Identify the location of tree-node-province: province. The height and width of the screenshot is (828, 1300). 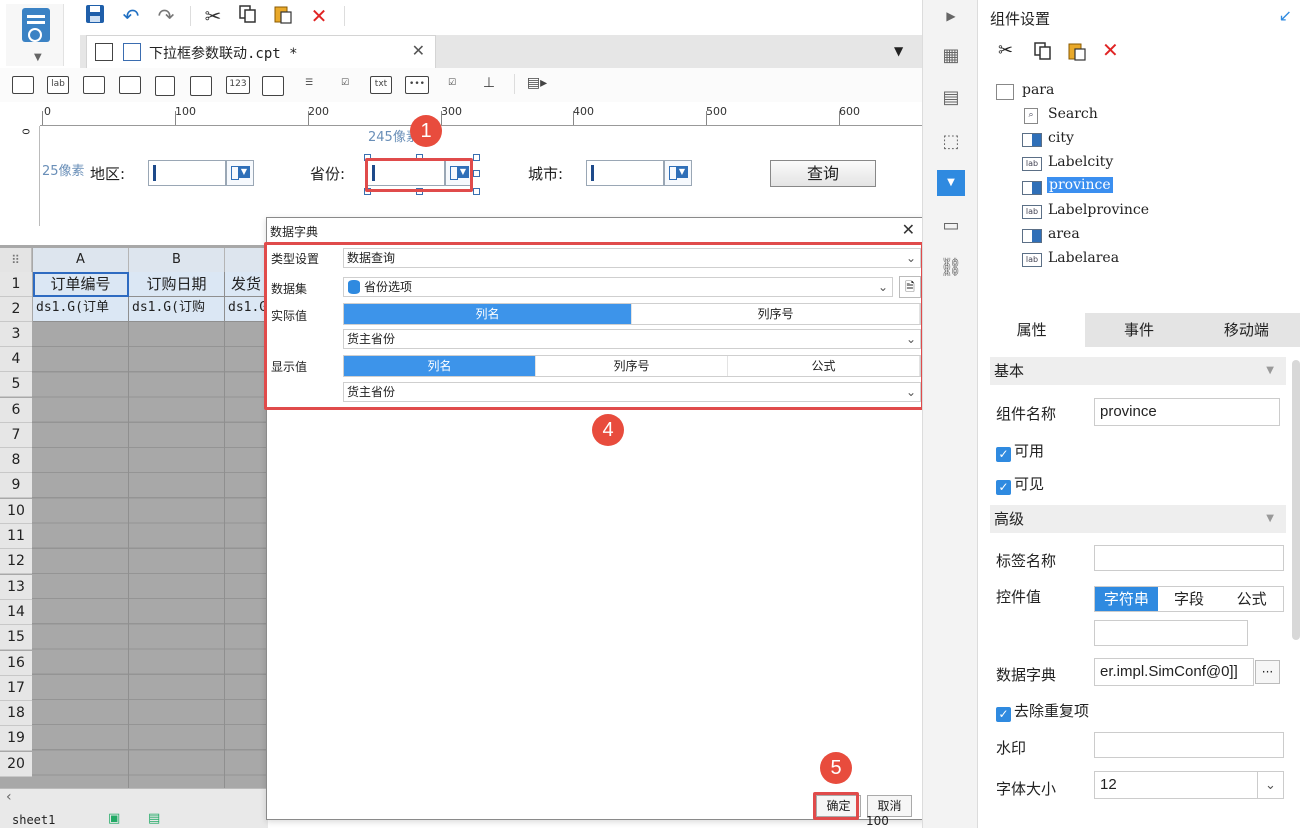
(1080, 185).